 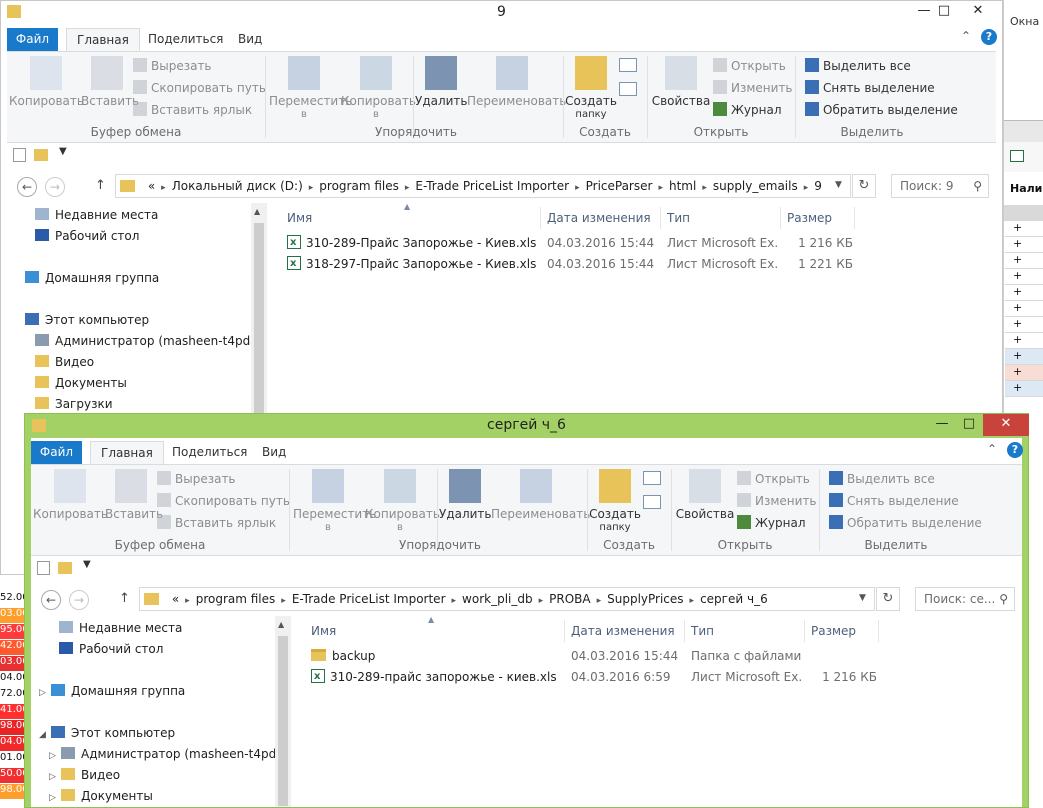 I want to click on breadcrumb-item: work_pli_db, so click(x=497, y=599).